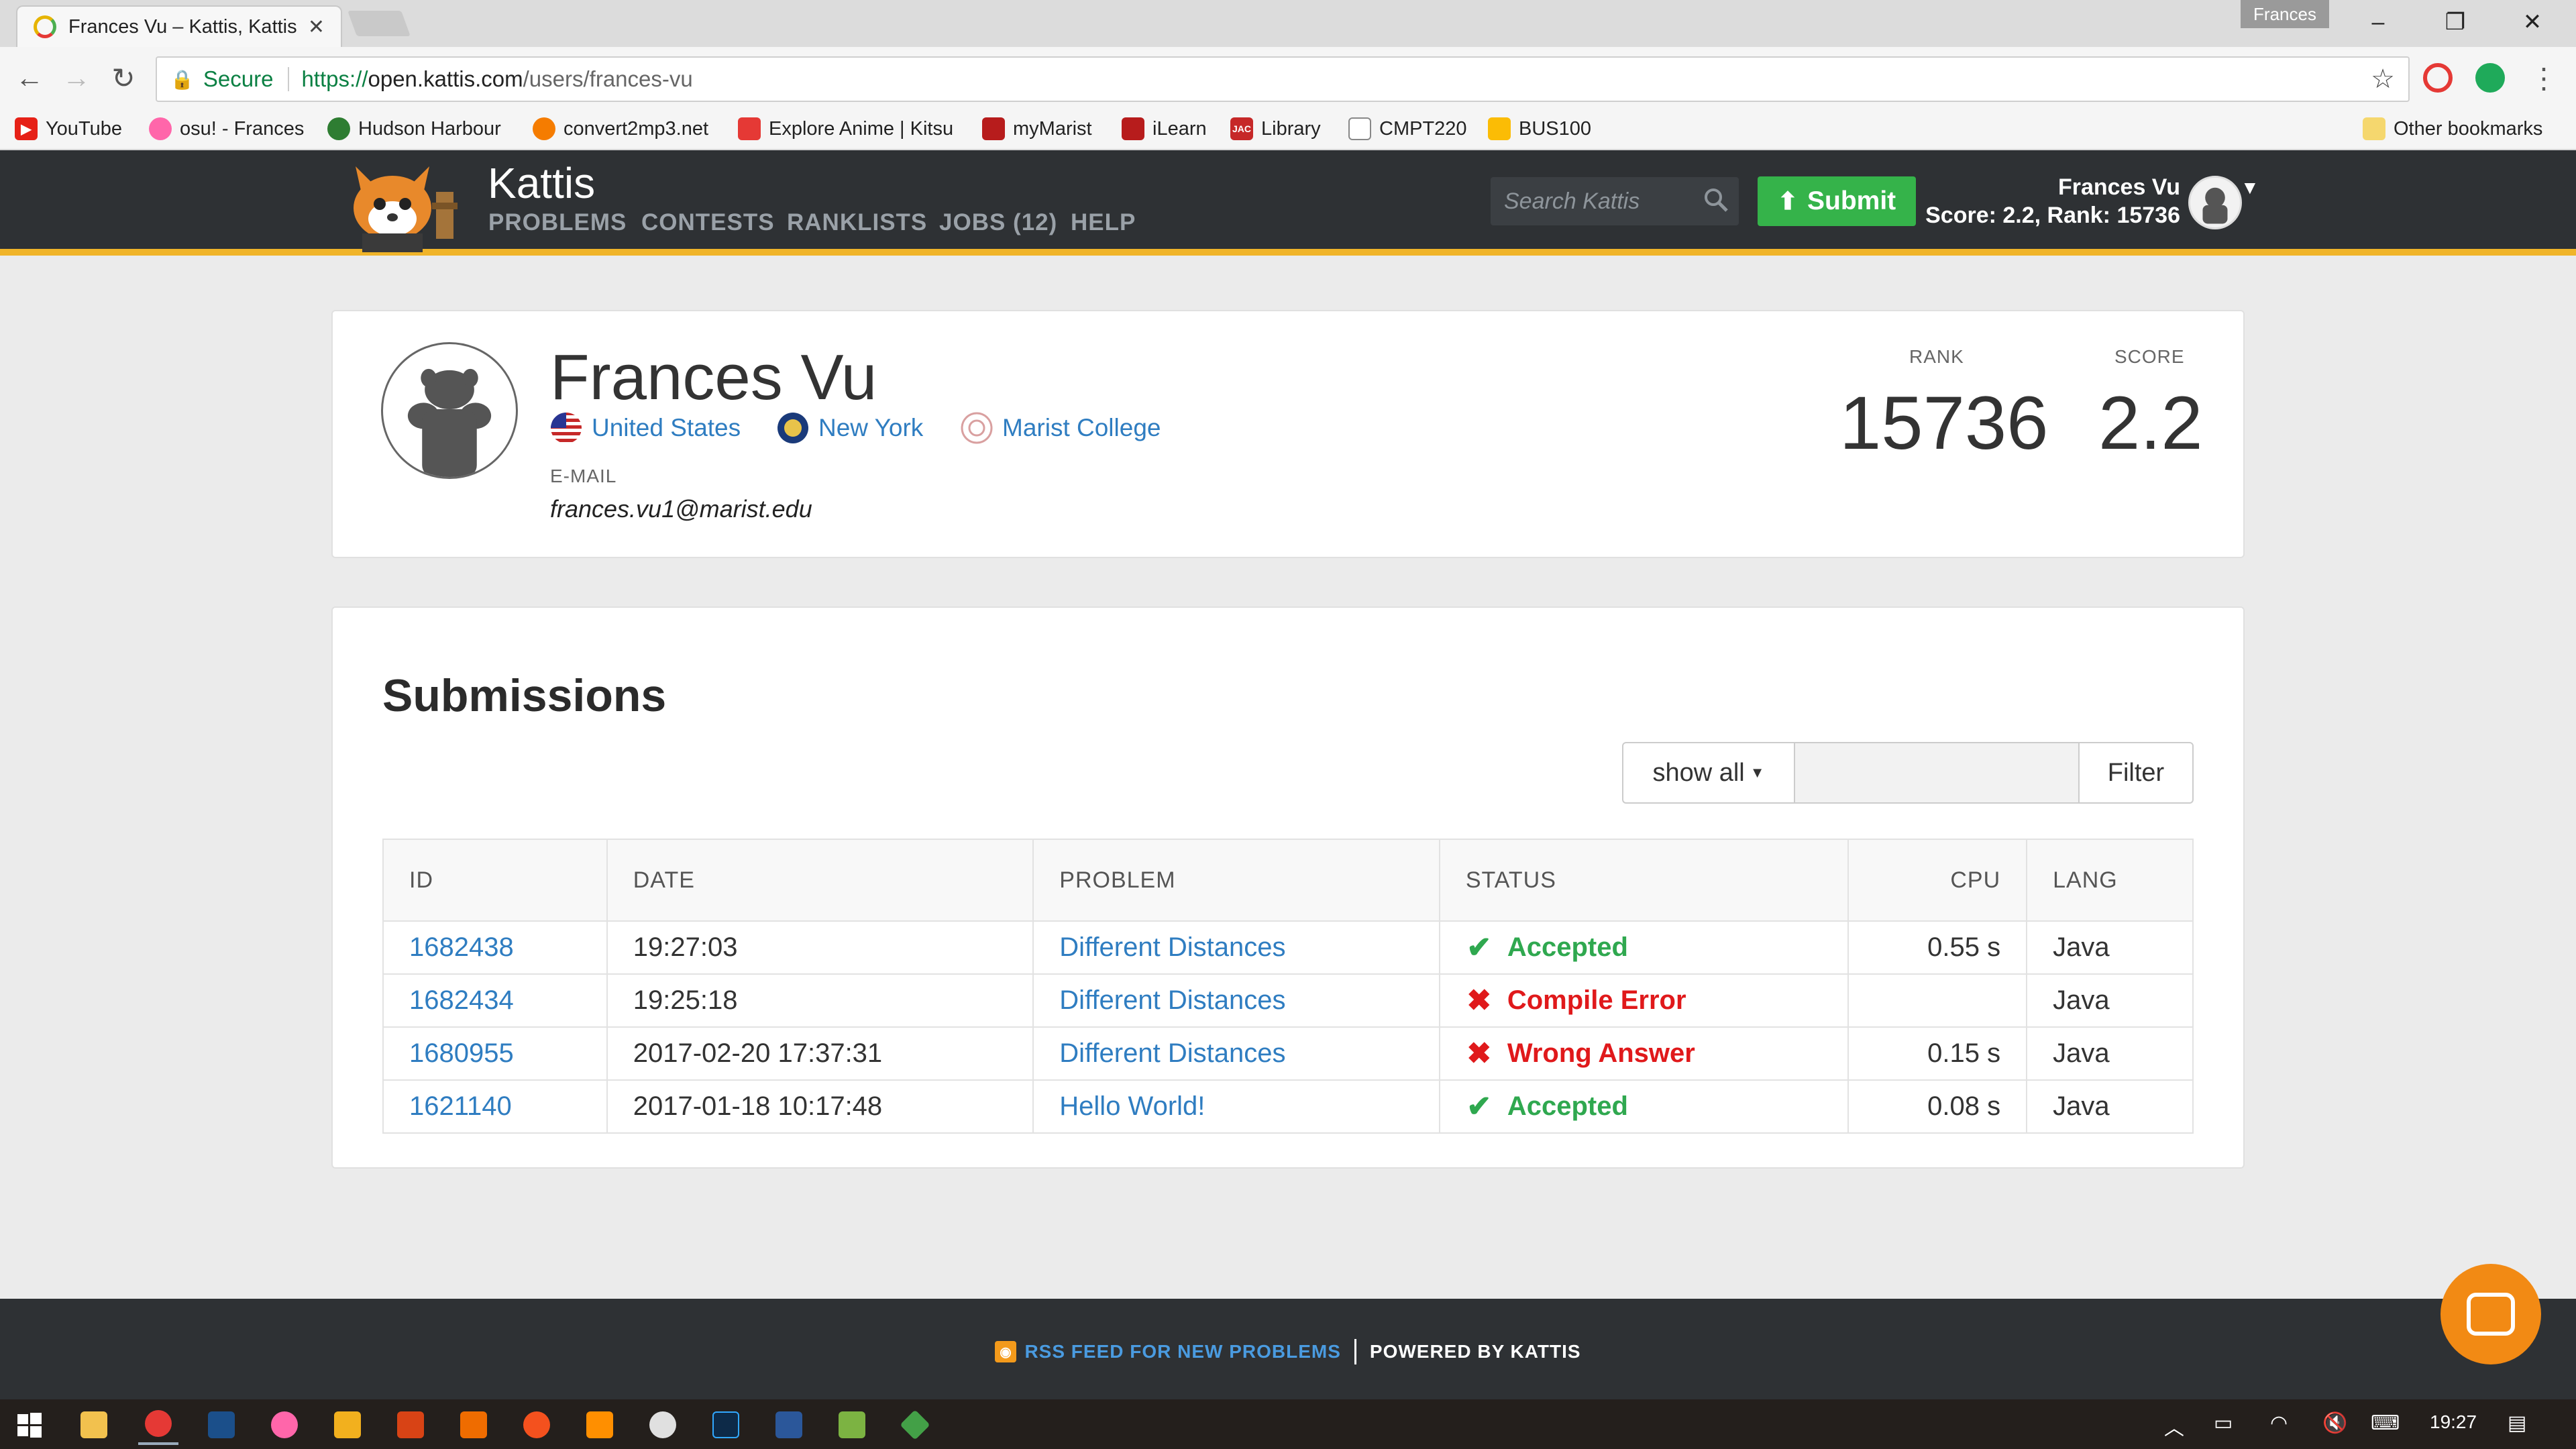 The height and width of the screenshot is (1449, 2576). What do you see at coordinates (94, 1425) in the screenshot?
I see `file-explorer-icon` at bounding box center [94, 1425].